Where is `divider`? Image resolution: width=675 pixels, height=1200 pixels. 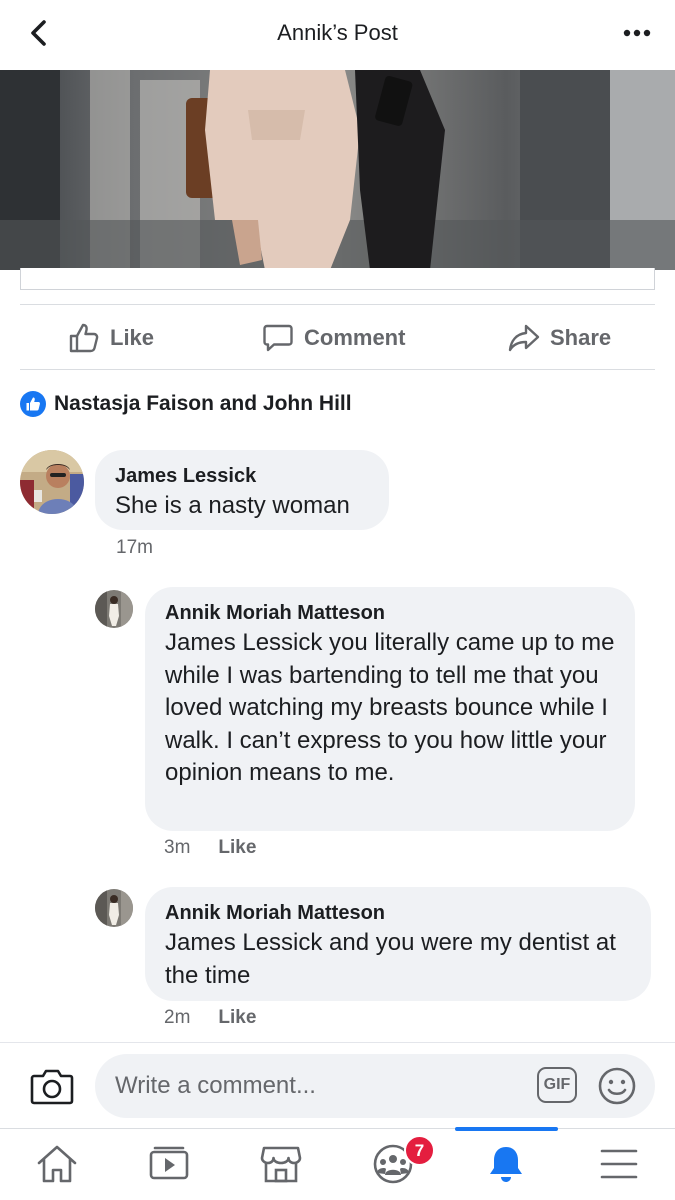 divider is located at coordinates (337, 1042).